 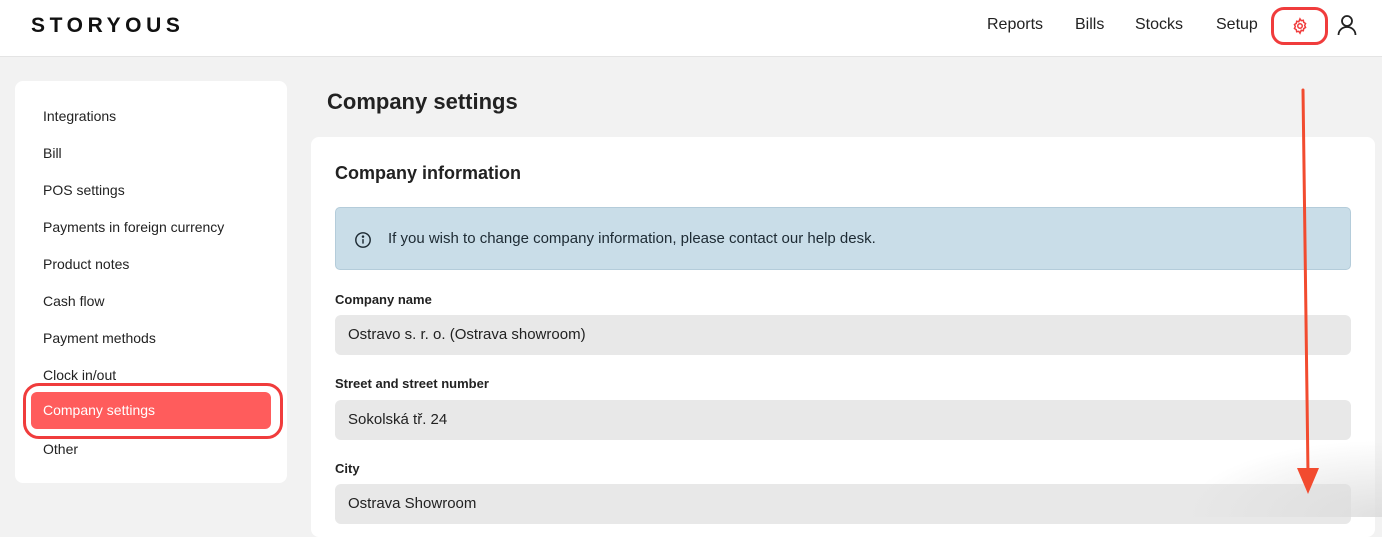 I want to click on settings-button, so click(x=1299, y=26).